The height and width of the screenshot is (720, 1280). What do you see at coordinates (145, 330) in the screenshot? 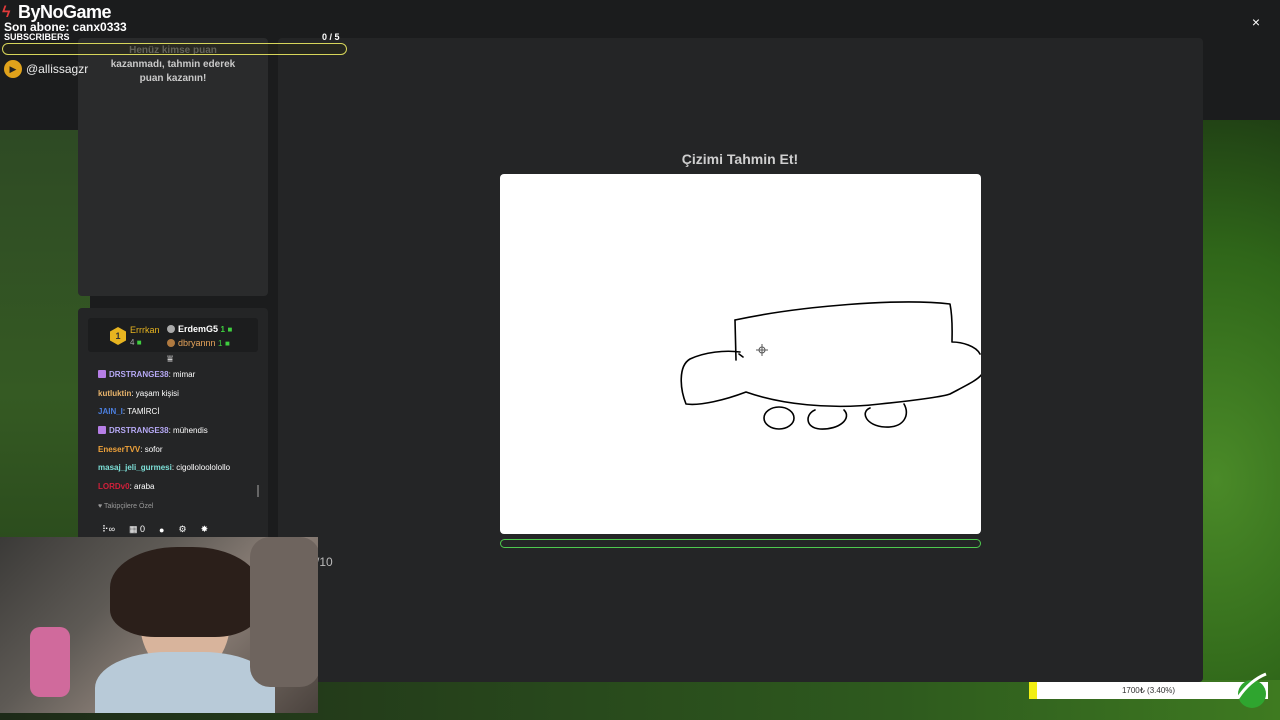
I see `top-player-name: Errrkan` at bounding box center [145, 330].